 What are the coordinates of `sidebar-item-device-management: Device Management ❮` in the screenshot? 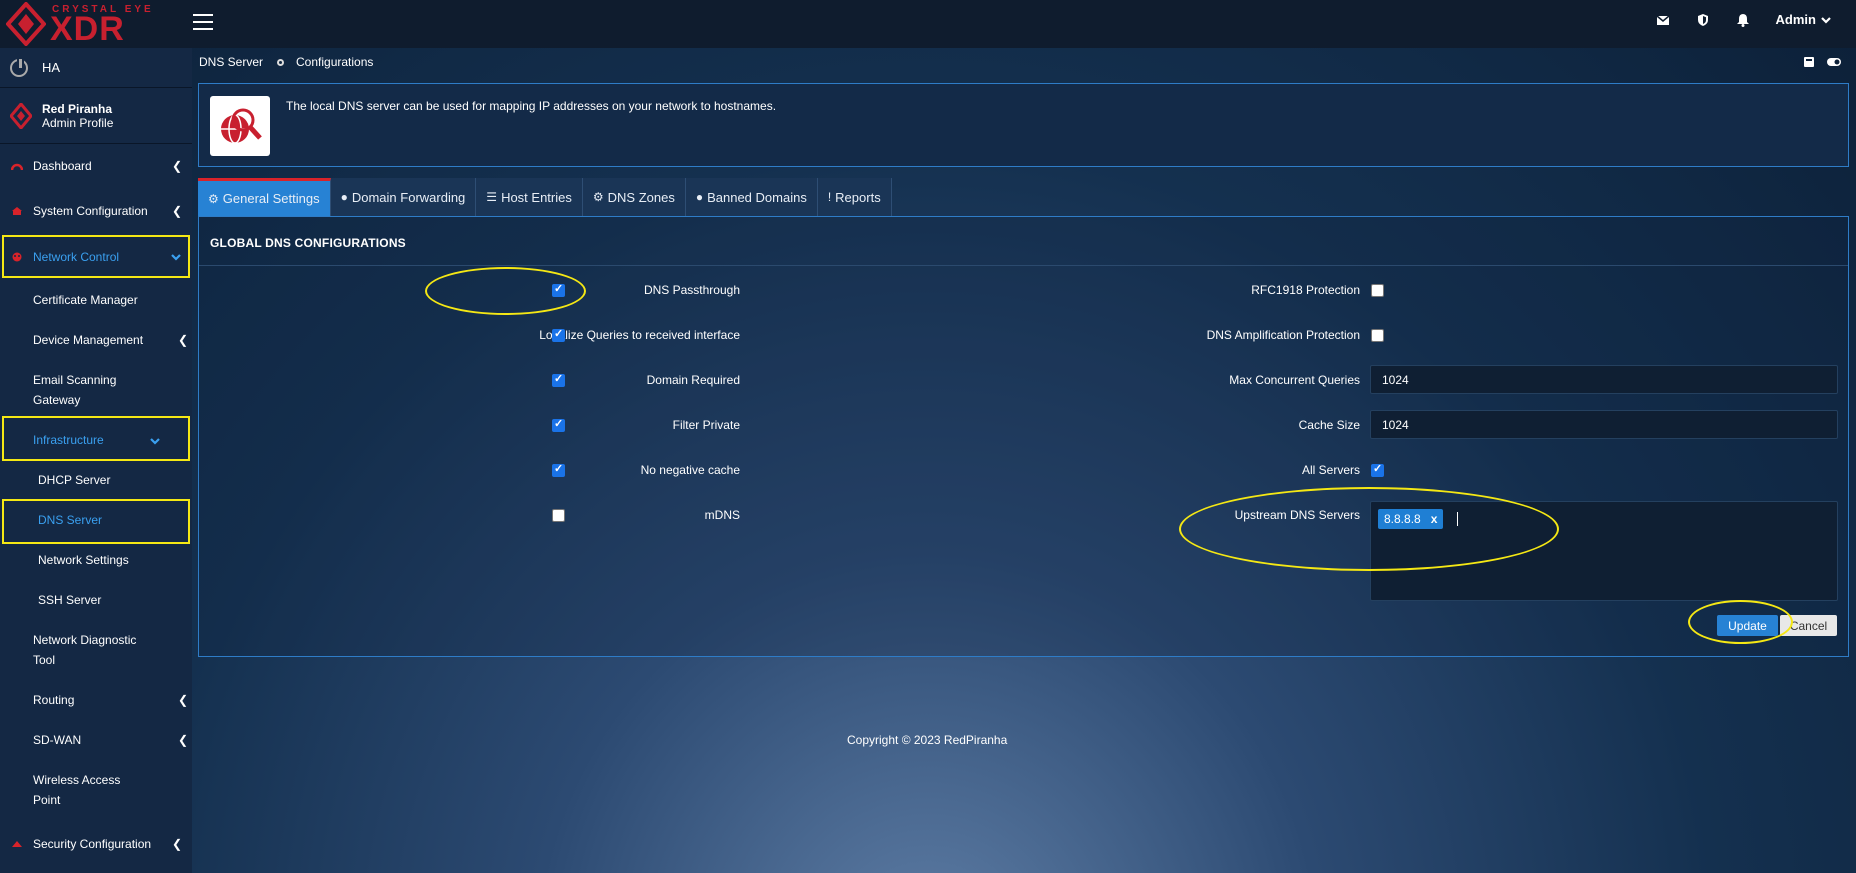 It's located at (110, 340).